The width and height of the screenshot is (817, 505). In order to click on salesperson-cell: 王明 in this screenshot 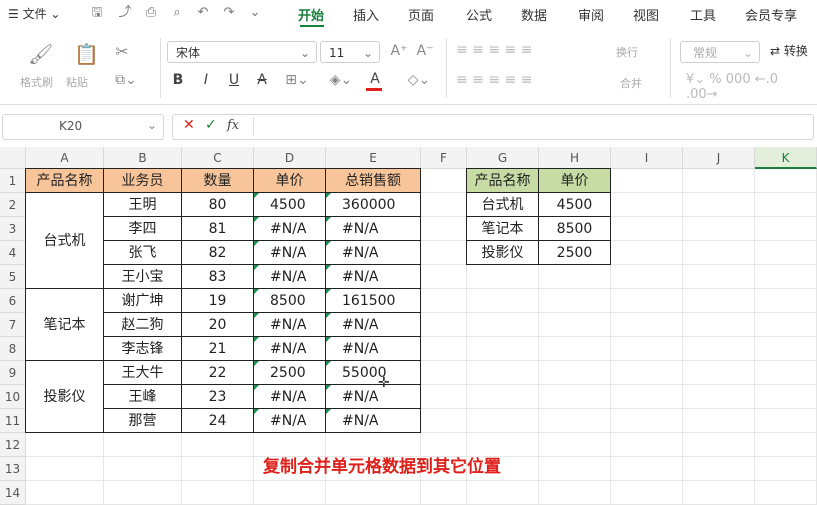, I will do `click(143, 205)`.